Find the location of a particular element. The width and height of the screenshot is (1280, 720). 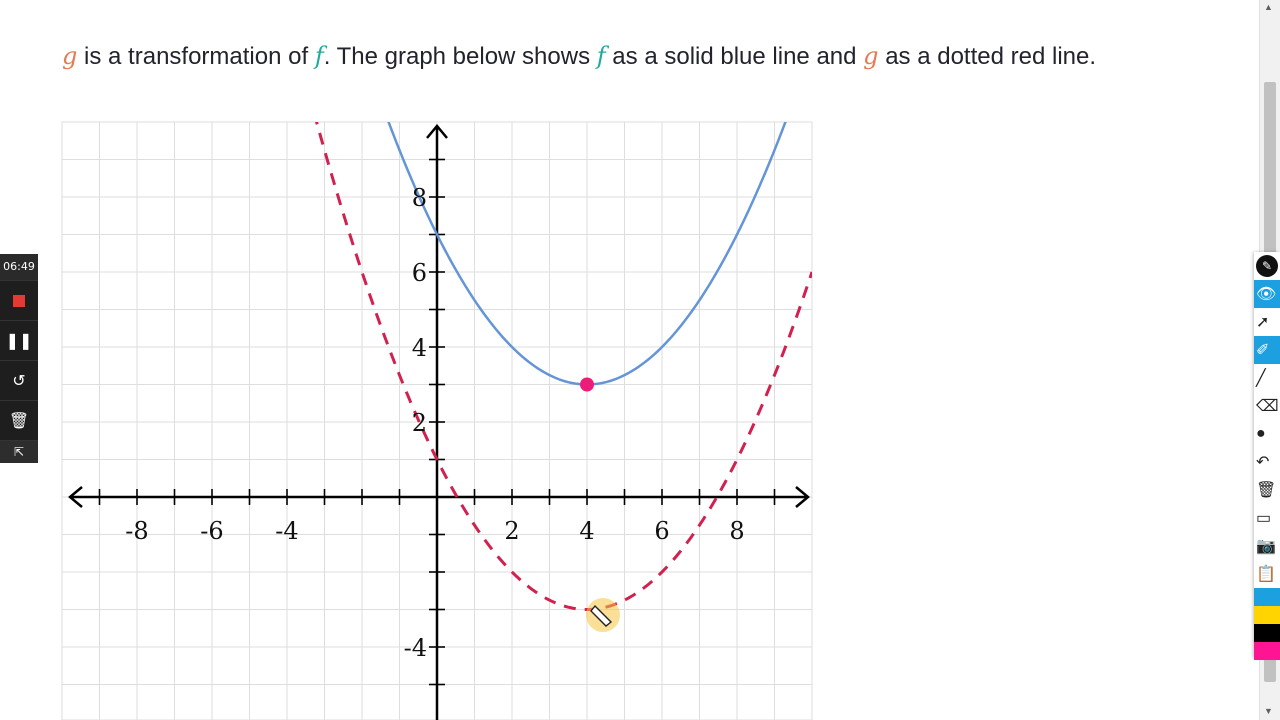

restart-button: ↺ is located at coordinates (19, 380).